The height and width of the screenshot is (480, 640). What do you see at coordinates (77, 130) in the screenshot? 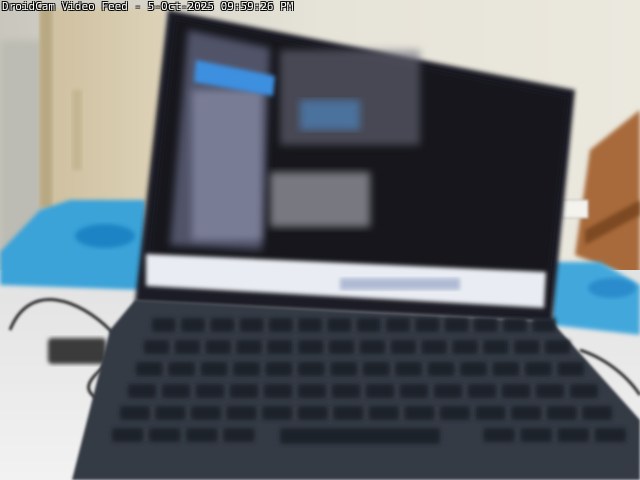
I see `door-panel` at bounding box center [77, 130].